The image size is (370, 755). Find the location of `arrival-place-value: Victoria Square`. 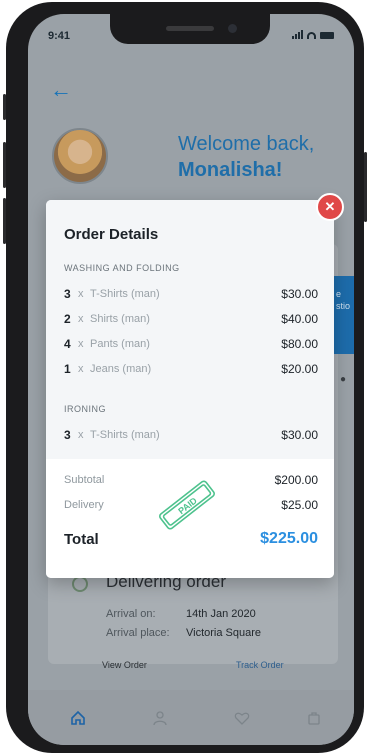

arrival-place-value: Victoria Square is located at coordinates (224, 633).